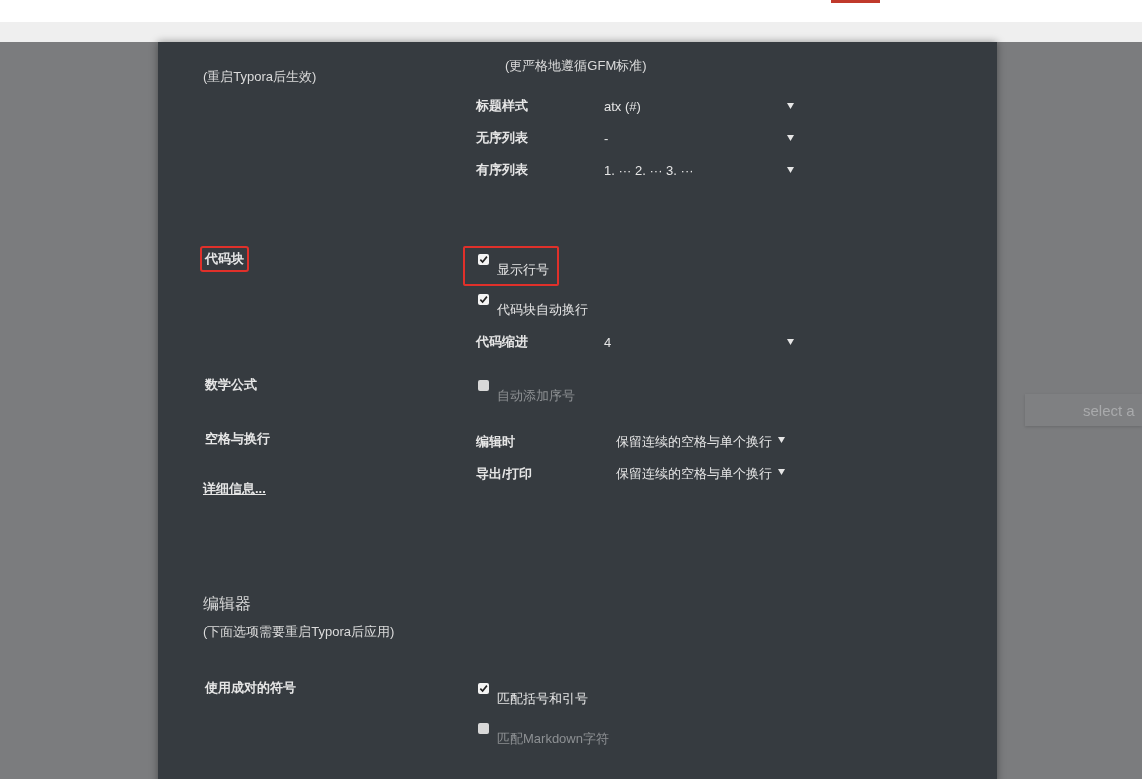 This screenshot has width=1142, height=779. Describe the element at coordinates (299, 632) in the screenshot. I see `editor-note: (下面选项需要重启Typora后应用)` at that location.